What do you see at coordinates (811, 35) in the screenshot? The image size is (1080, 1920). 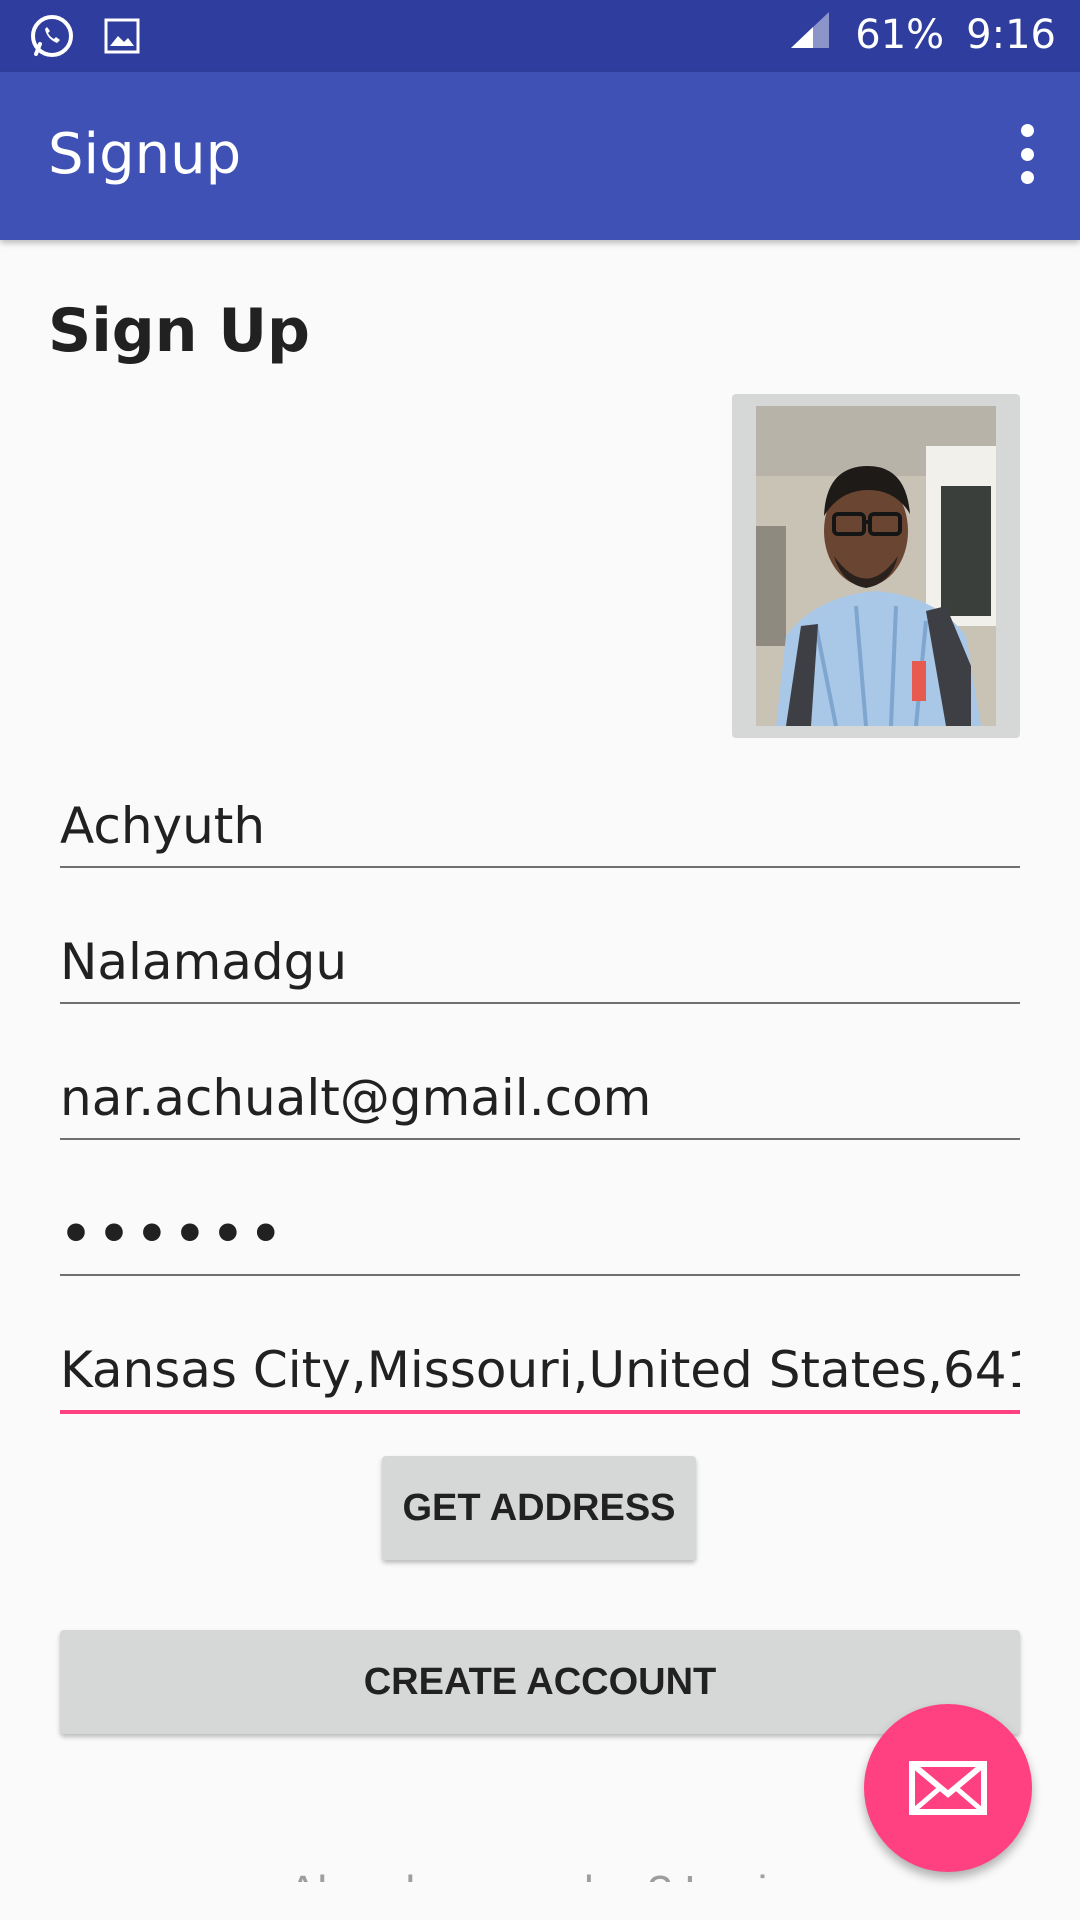 I see `signal-icon` at bounding box center [811, 35].